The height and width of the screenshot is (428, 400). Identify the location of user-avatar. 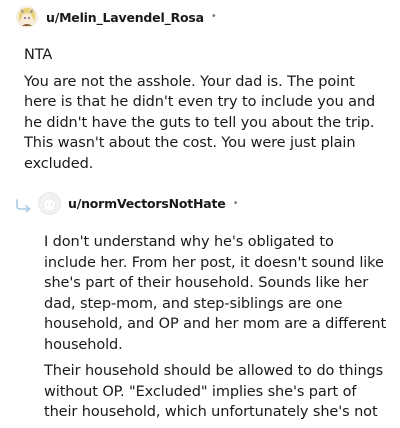
(27, 17).